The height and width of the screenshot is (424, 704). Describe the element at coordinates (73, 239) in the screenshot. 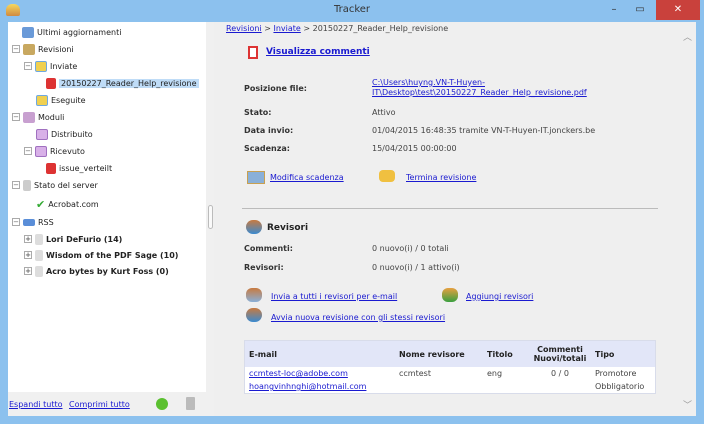

I see `tree-item-feed: + Lori DeFurio (14)` at that location.